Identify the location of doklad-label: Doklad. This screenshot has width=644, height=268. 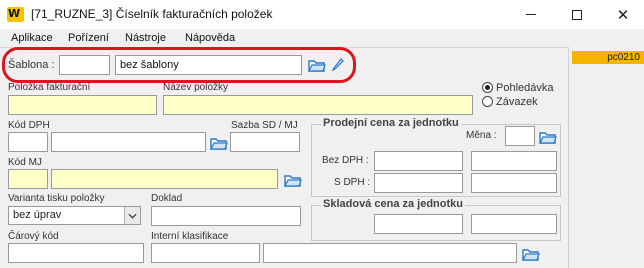
(167, 198).